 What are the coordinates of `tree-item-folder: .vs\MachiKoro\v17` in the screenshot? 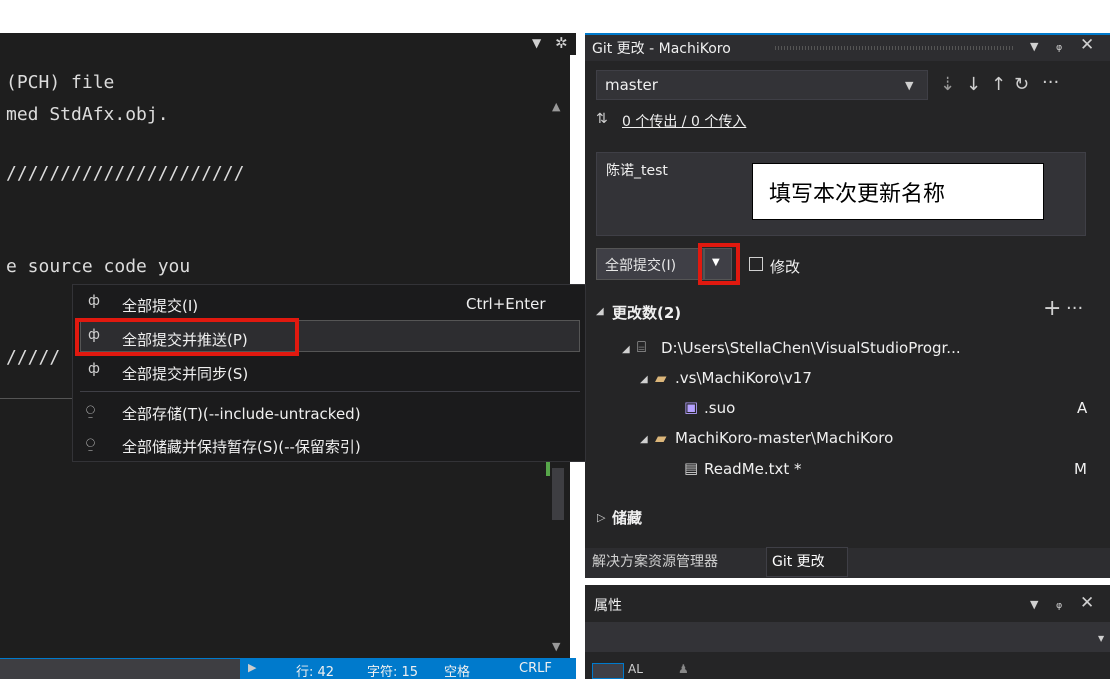 It's located at (743, 378).